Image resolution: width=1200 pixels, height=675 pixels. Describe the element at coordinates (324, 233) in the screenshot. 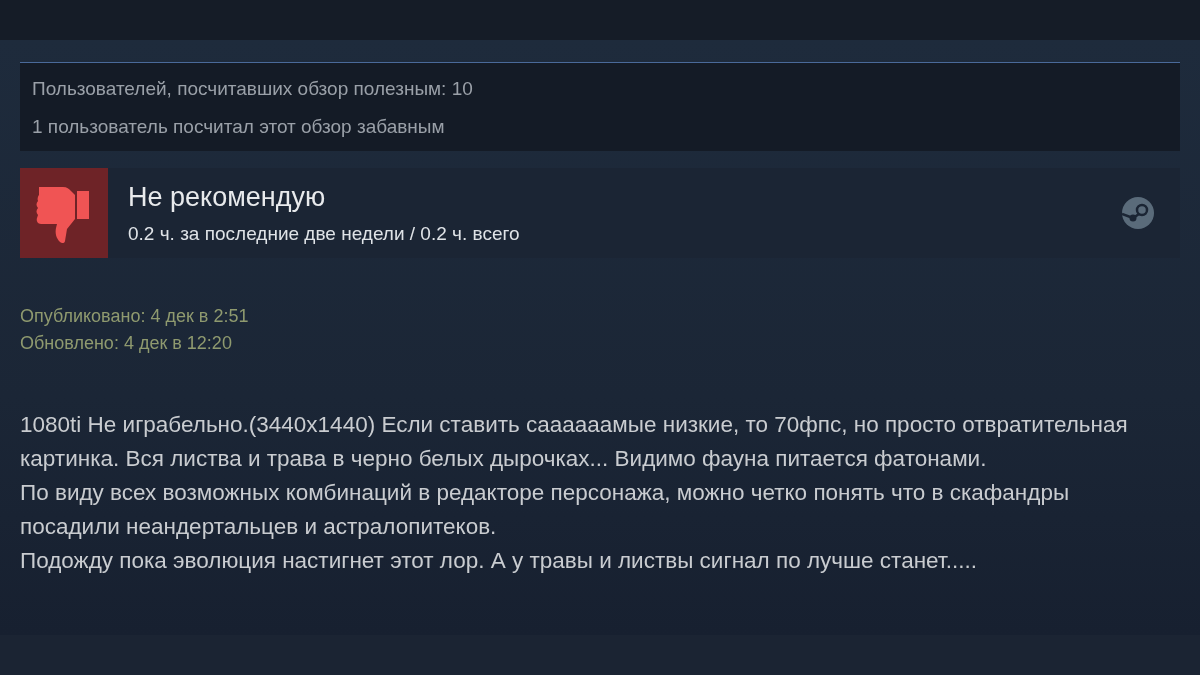

I see `playtime-text: 0.2 ч. за последние две недели / 0.2 ч. всего` at that location.